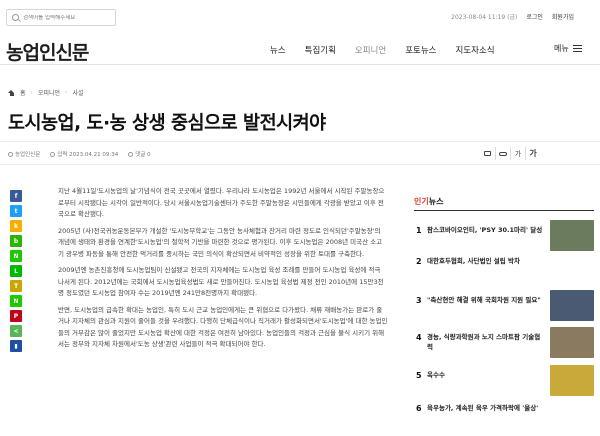 This screenshot has width=600, height=436. Describe the element at coordinates (16, 196) in the screenshot. I see `facebook-icon: f` at that location.